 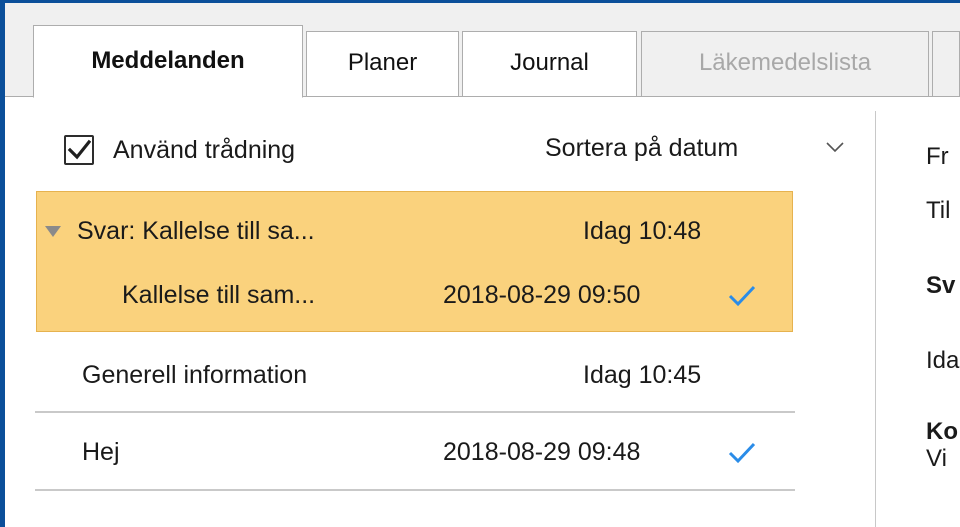 What do you see at coordinates (382, 64) in the screenshot?
I see `tab-planer: Planer` at bounding box center [382, 64].